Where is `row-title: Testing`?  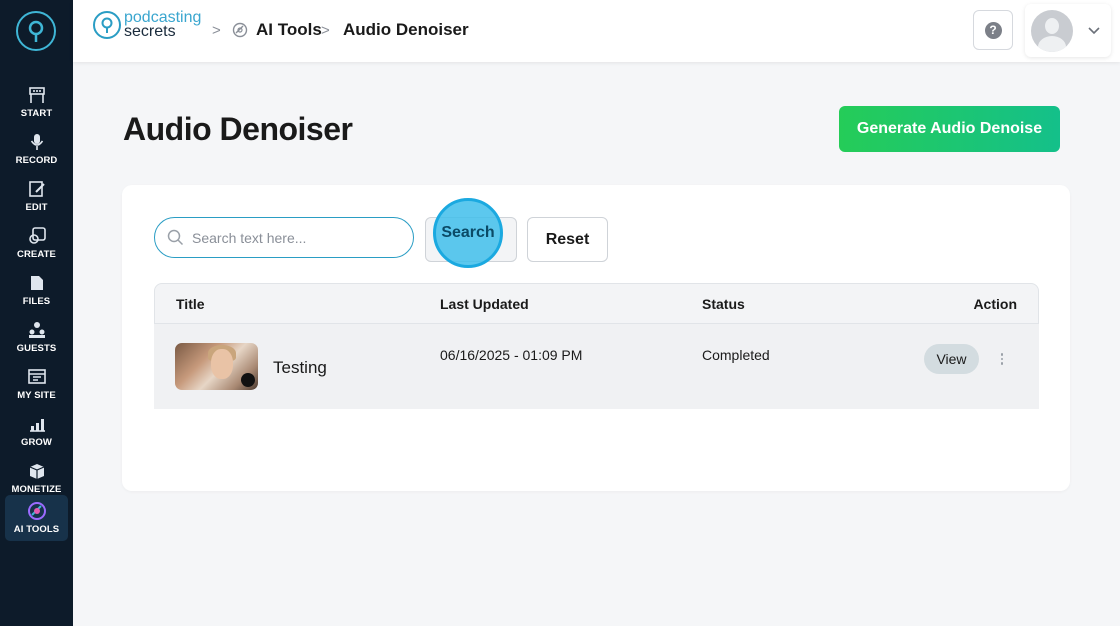
row-title: Testing is located at coordinates (300, 367).